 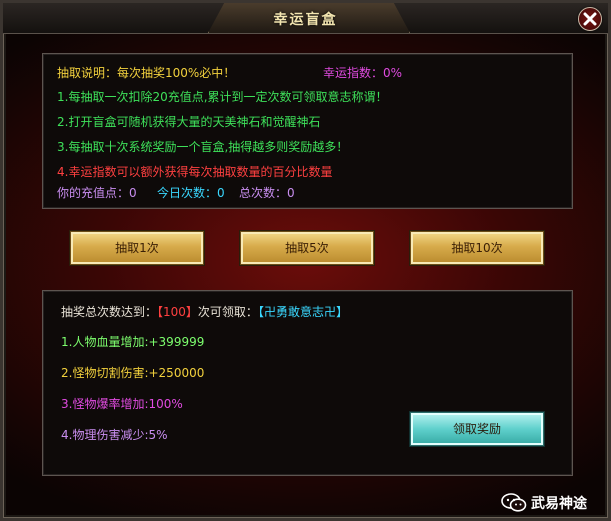 I want to click on close-icon, so click(x=590, y=19).